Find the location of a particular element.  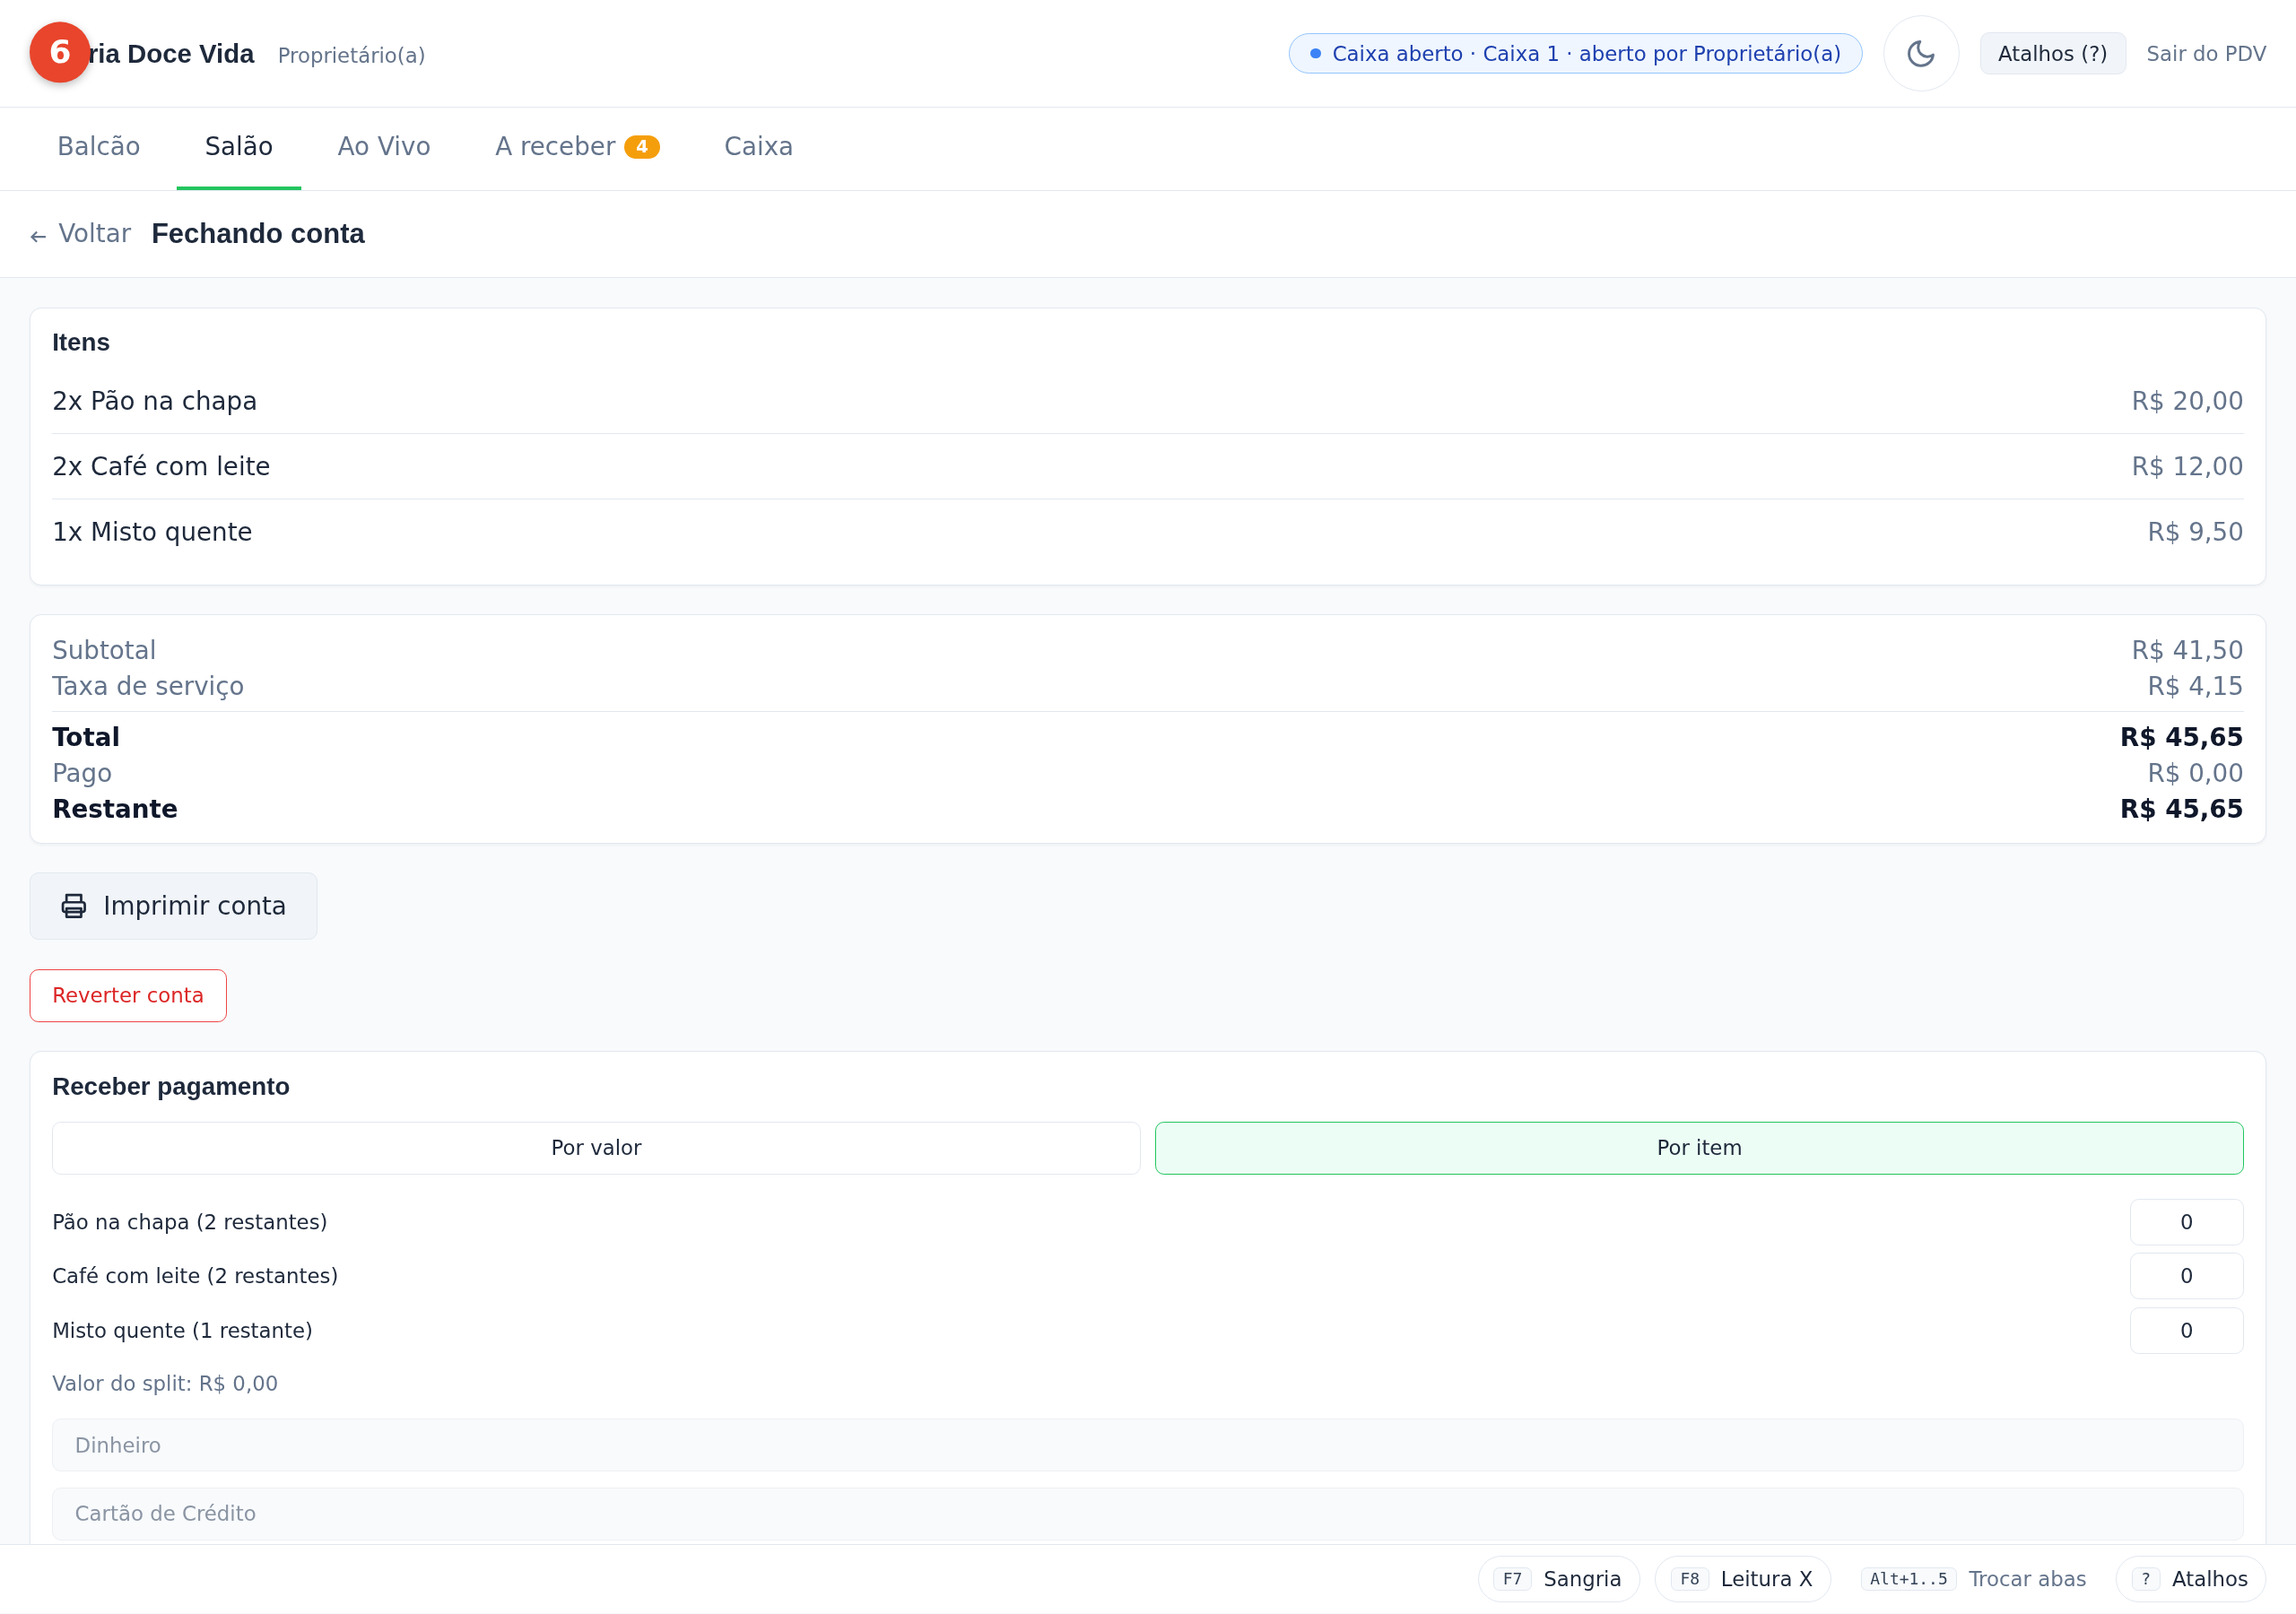

total-value: R$ 41,50 is located at coordinates (2187, 651).